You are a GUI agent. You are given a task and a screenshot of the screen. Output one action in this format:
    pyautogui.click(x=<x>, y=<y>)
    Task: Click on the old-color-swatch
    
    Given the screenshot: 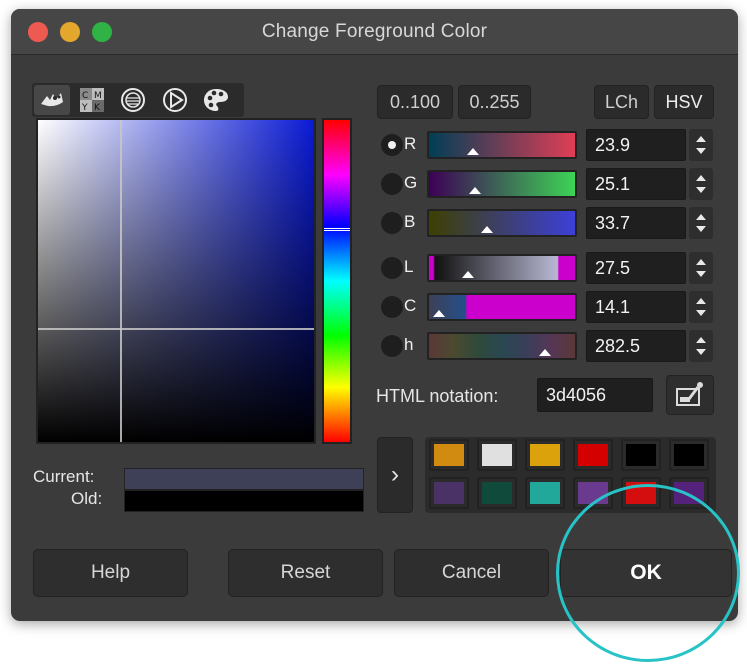 What is the action you would take?
    pyautogui.click(x=244, y=501)
    